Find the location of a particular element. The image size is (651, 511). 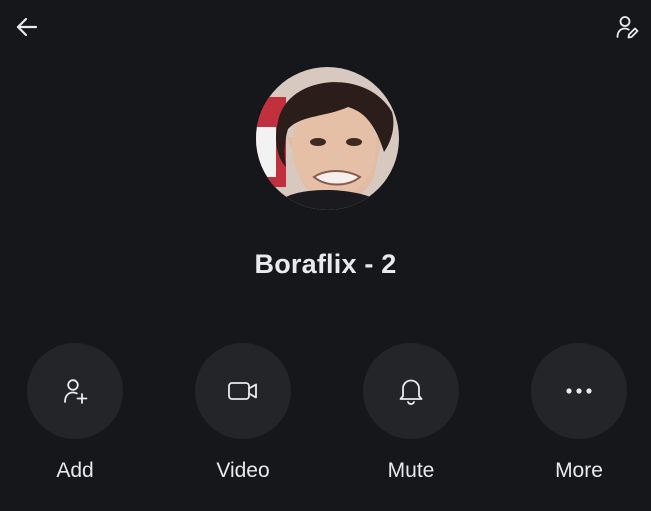

bell-icon is located at coordinates (411, 391).